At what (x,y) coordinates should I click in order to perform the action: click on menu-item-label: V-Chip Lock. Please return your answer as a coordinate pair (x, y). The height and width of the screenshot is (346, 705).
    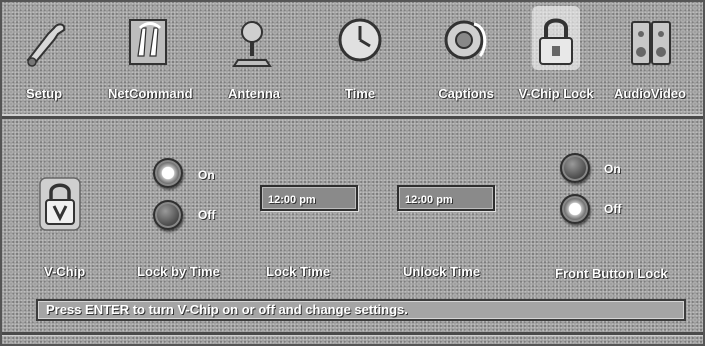
    Looking at the image, I should click on (556, 93).